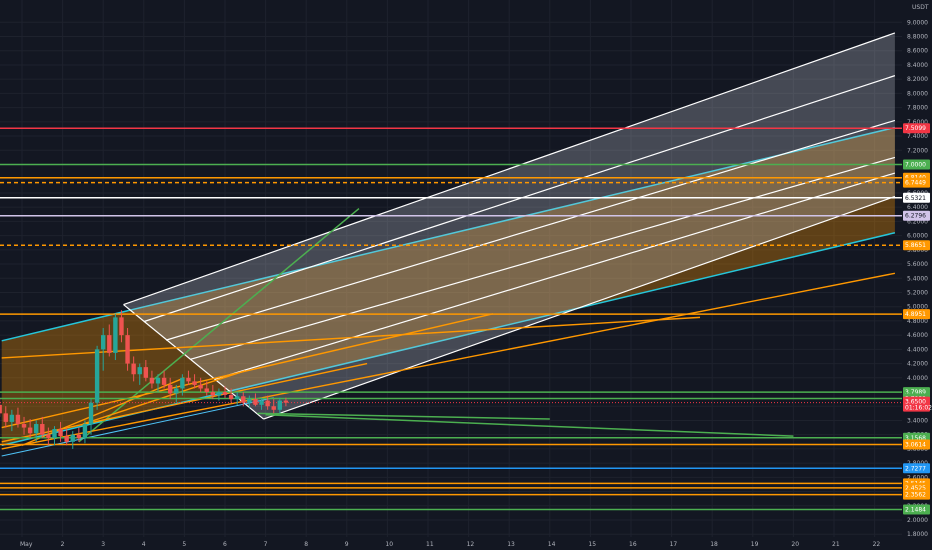 The height and width of the screenshot is (550, 932). What do you see at coordinates (184, 544) in the screenshot?
I see `time-tick-label: 5` at bounding box center [184, 544].